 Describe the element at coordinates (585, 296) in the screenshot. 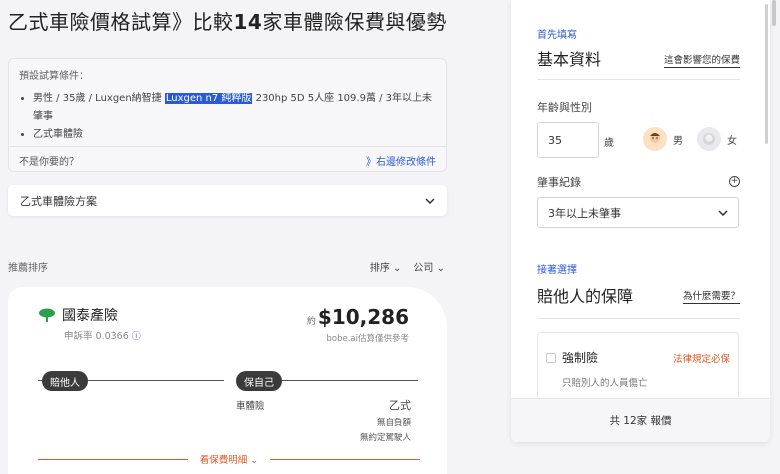

I see `third-party-coverage-title: 賠他人的保障` at that location.